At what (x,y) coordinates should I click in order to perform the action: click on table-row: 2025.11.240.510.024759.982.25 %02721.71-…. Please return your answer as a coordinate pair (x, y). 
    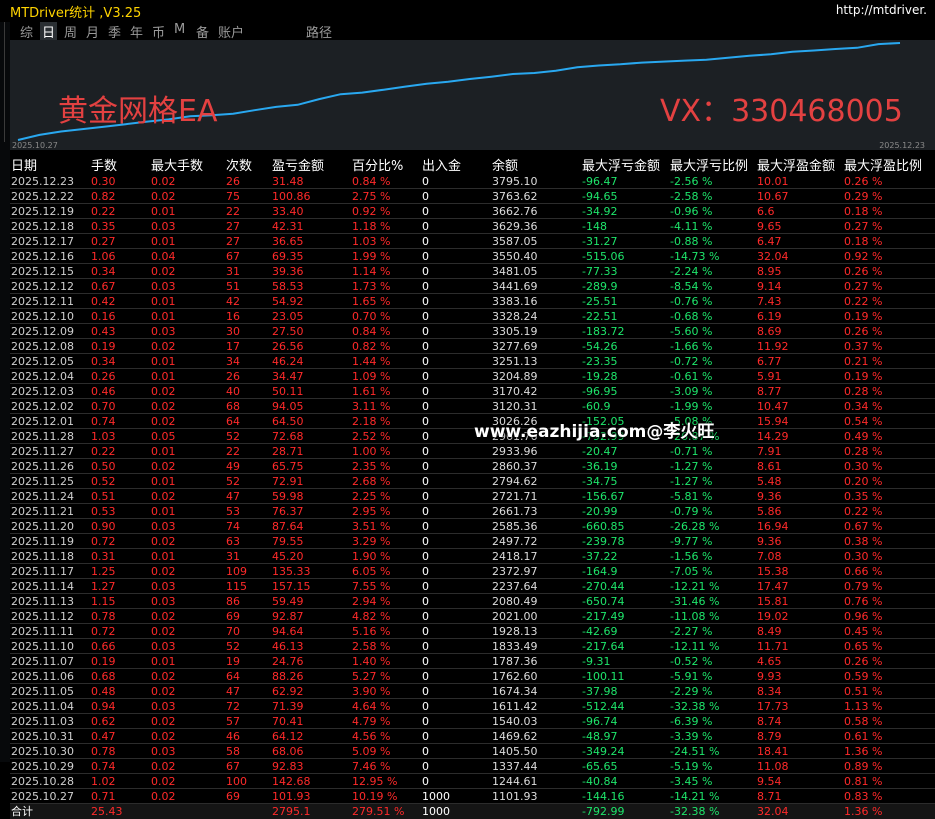
    Looking at the image, I should click on (472, 496).